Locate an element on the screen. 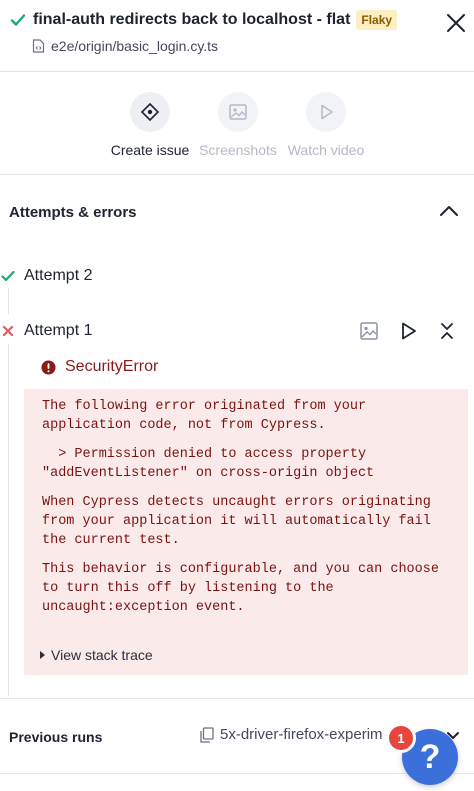 This screenshot has height=791, width=474. chevron-up-icon is located at coordinates (449, 211).